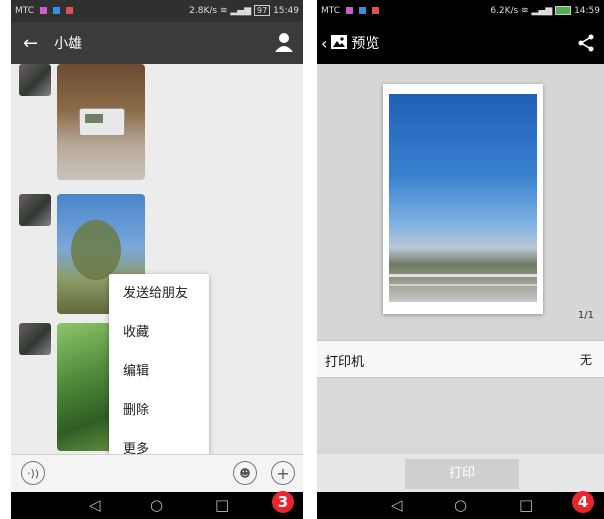 The image size is (604, 519). Describe the element at coordinates (563, 10) in the screenshot. I see `battery-icon` at that location.